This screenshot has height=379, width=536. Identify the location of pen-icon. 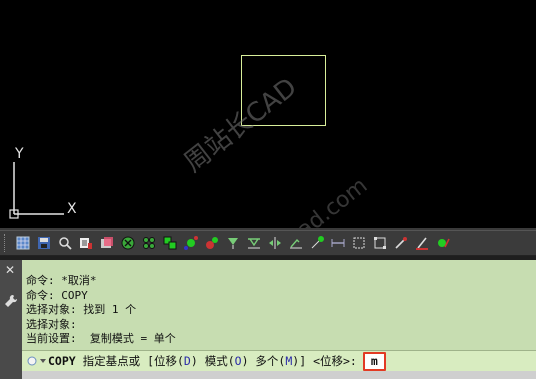
(401, 243).